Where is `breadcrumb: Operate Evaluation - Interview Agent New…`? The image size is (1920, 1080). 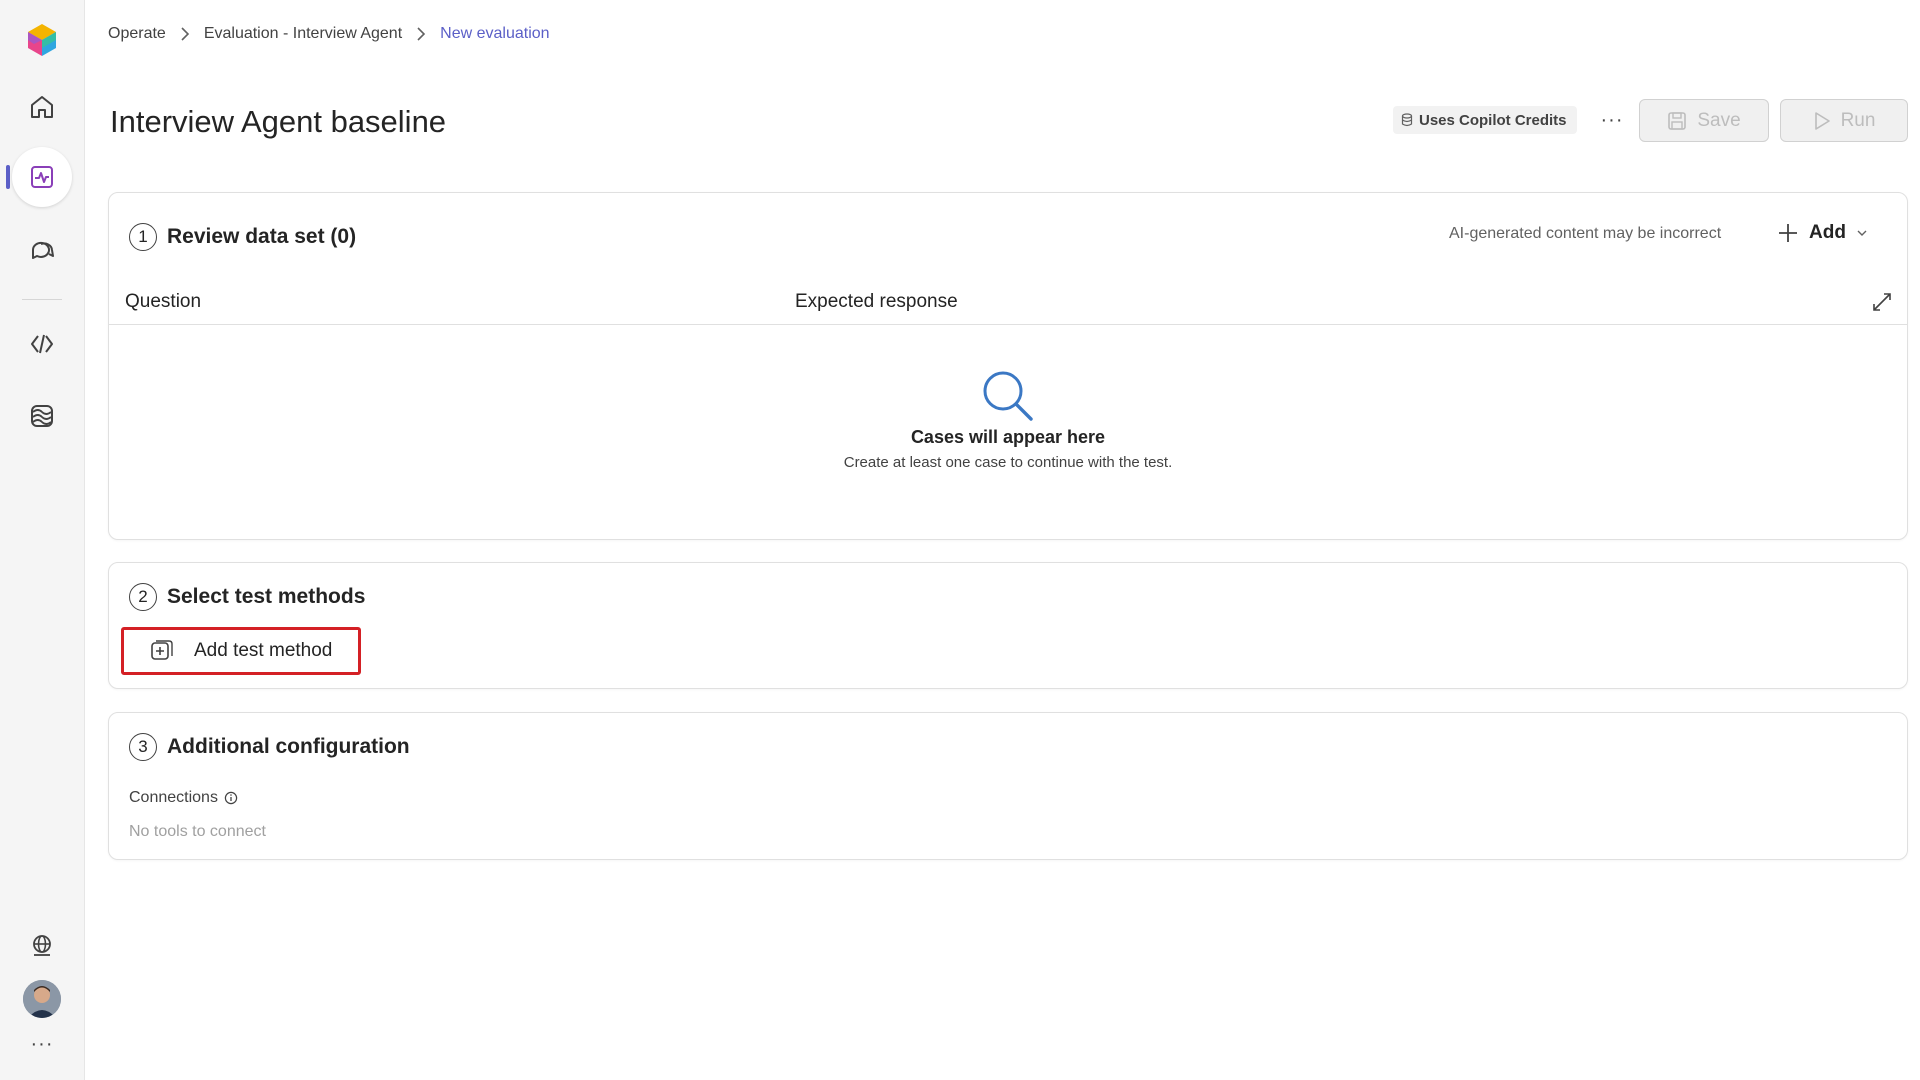 breadcrumb: Operate Evaluation - Interview Agent New… is located at coordinates (329, 34).